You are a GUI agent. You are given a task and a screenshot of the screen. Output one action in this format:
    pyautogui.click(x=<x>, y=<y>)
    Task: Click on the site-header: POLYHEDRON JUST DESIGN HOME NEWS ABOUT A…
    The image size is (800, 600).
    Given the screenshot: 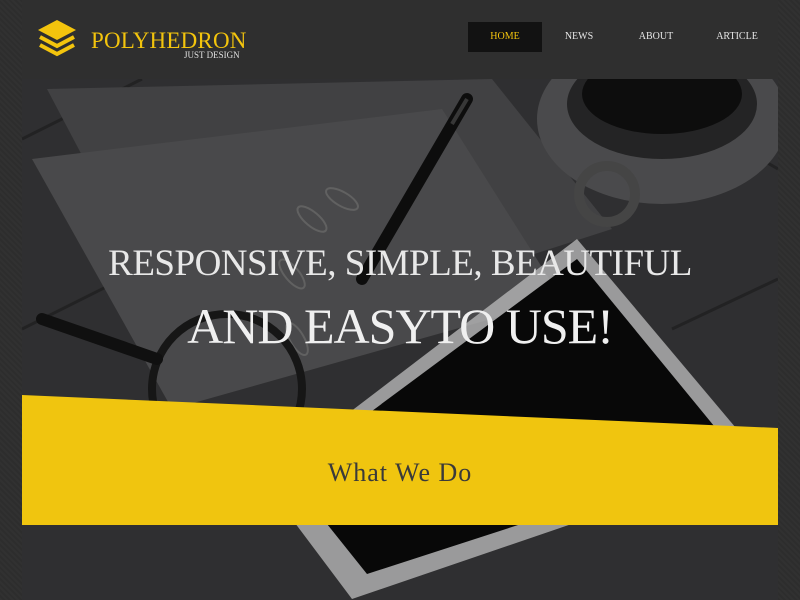 What is the action you would take?
    pyautogui.click(x=400, y=39)
    